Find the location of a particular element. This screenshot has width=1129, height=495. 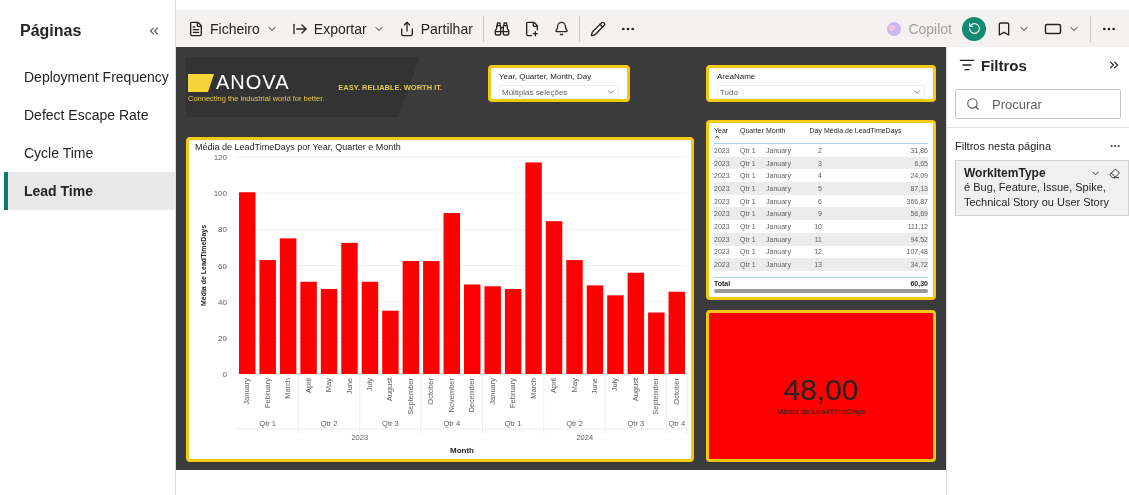

slicer-dropdown: Tudo is located at coordinates (821, 92).